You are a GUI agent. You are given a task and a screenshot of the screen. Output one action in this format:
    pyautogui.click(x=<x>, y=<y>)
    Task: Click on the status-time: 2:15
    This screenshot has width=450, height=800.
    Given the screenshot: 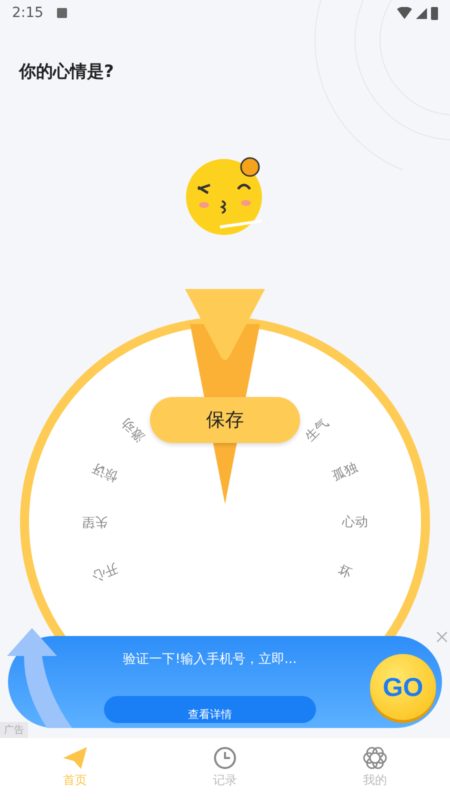 What is the action you would take?
    pyautogui.click(x=28, y=13)
    